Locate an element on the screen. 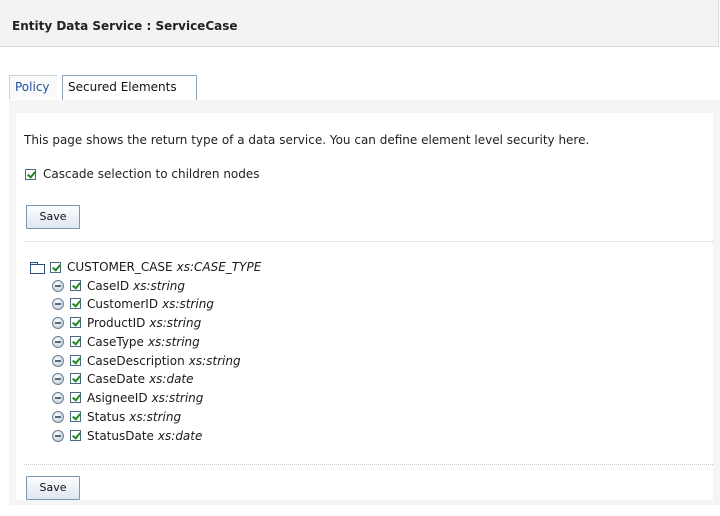  tree-node-name: StatusDate is located at coordinates (120, 435).